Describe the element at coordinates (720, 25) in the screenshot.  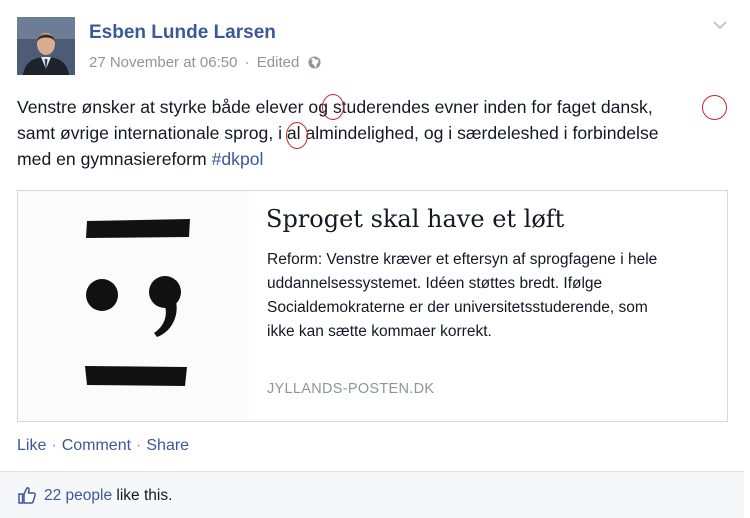
I see `chevron-down-icon` at that location.